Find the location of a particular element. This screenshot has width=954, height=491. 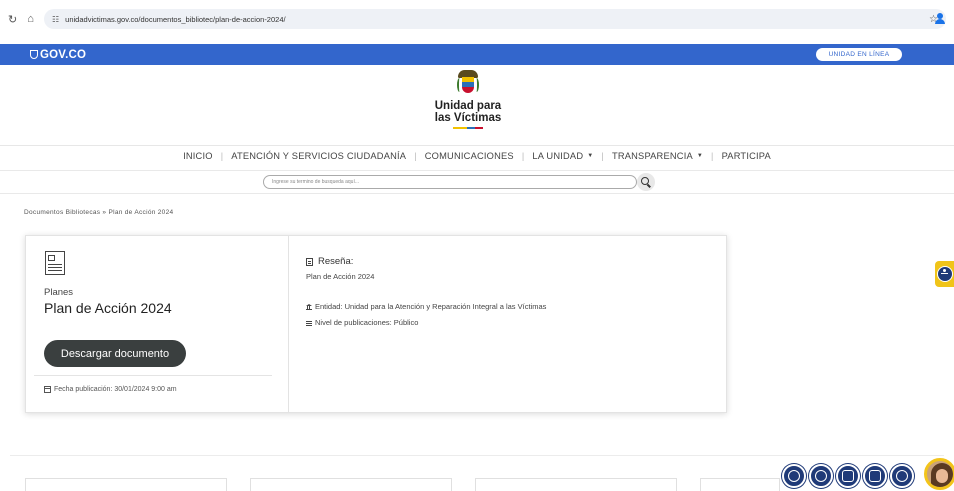

nav-item-inicio: INICIO is located at coordinates (198, 156).